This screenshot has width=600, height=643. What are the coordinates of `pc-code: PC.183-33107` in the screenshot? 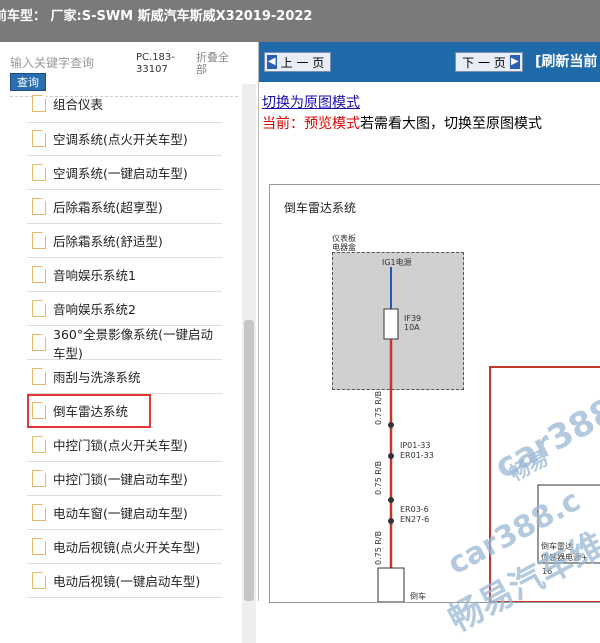 It's located at (155, 63).